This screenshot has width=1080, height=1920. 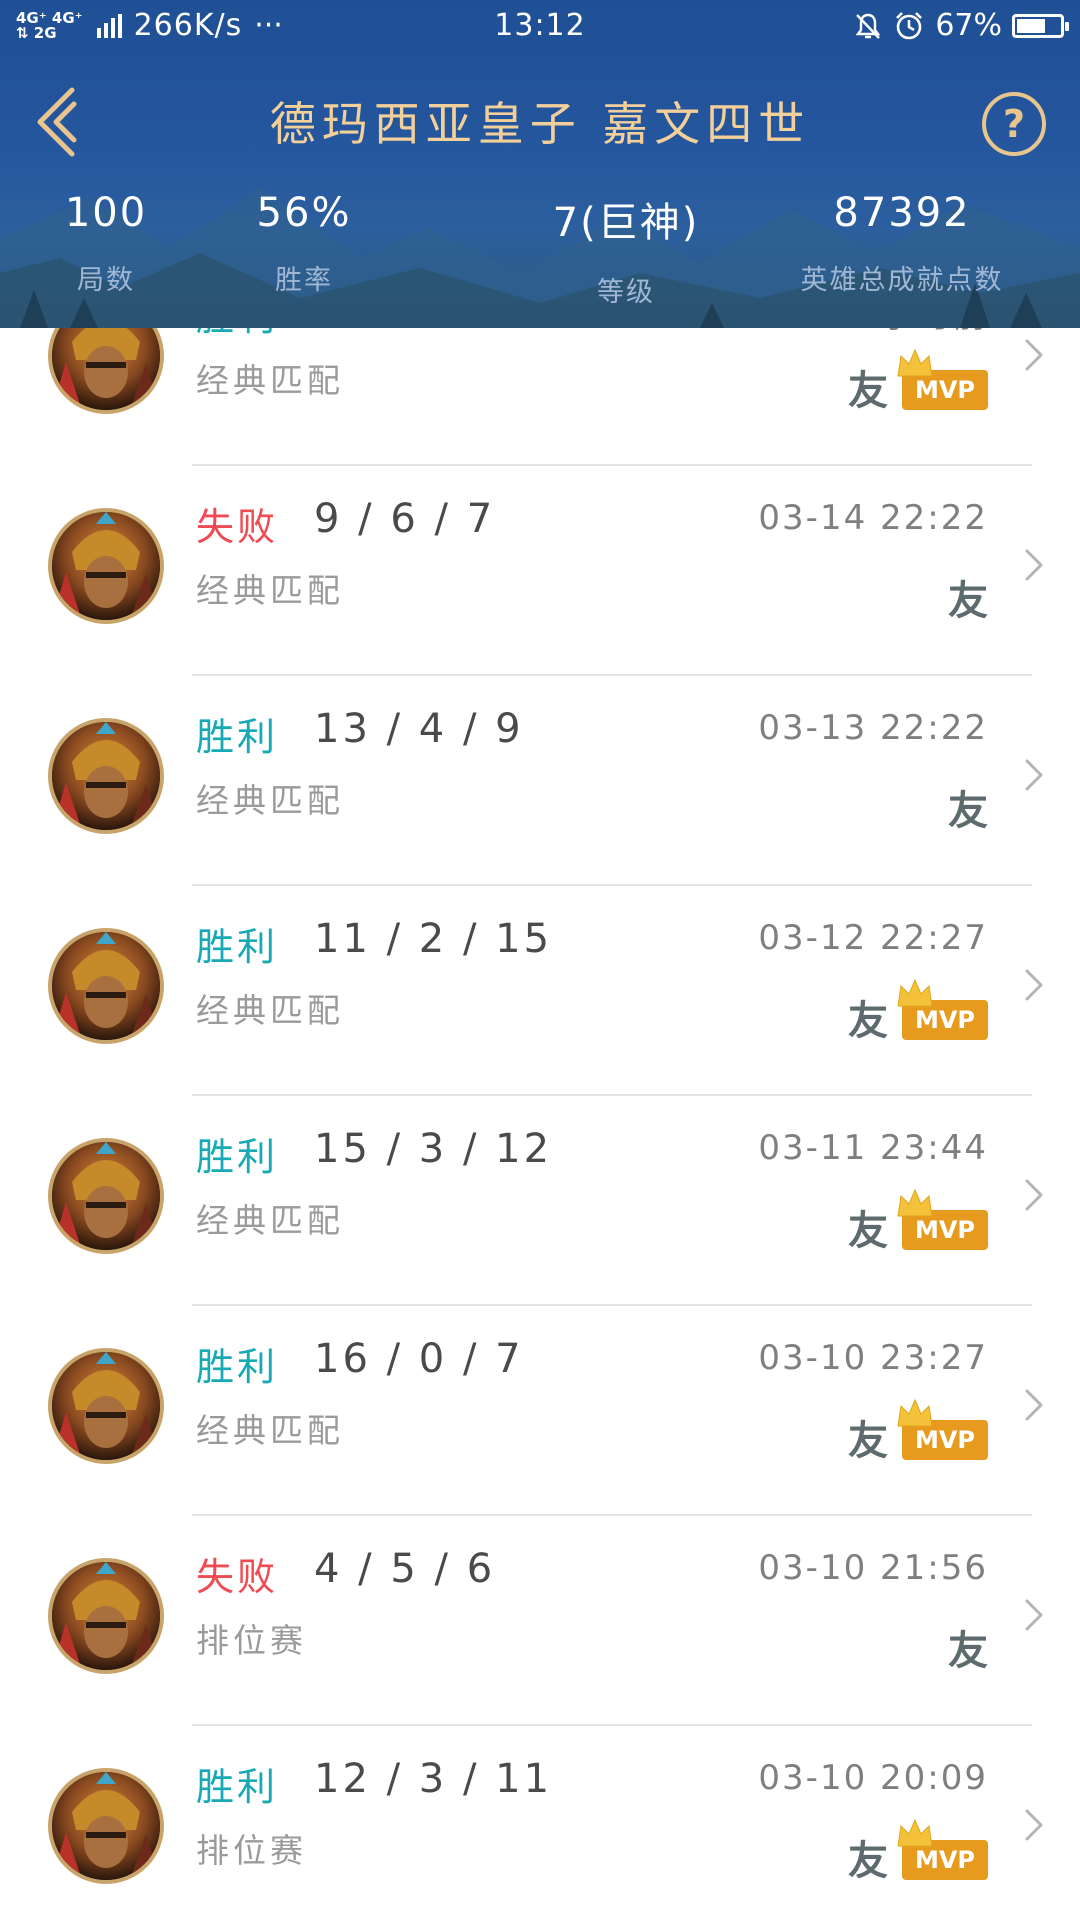 What do you see at coordinates (626, 223) in the screenshot?
I see `stat-value: 7(巨神)` at bounding box center [626, 223].